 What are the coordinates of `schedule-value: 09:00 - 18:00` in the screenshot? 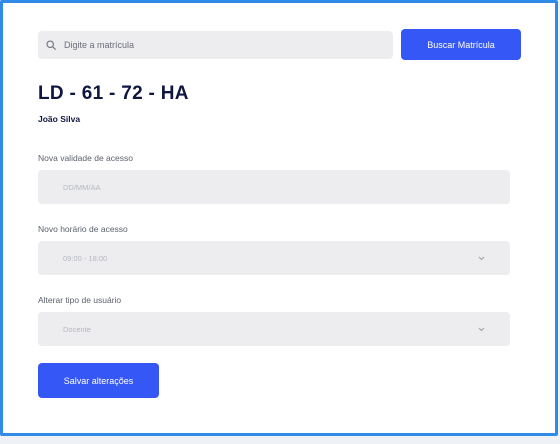 It's located at (85, 258).